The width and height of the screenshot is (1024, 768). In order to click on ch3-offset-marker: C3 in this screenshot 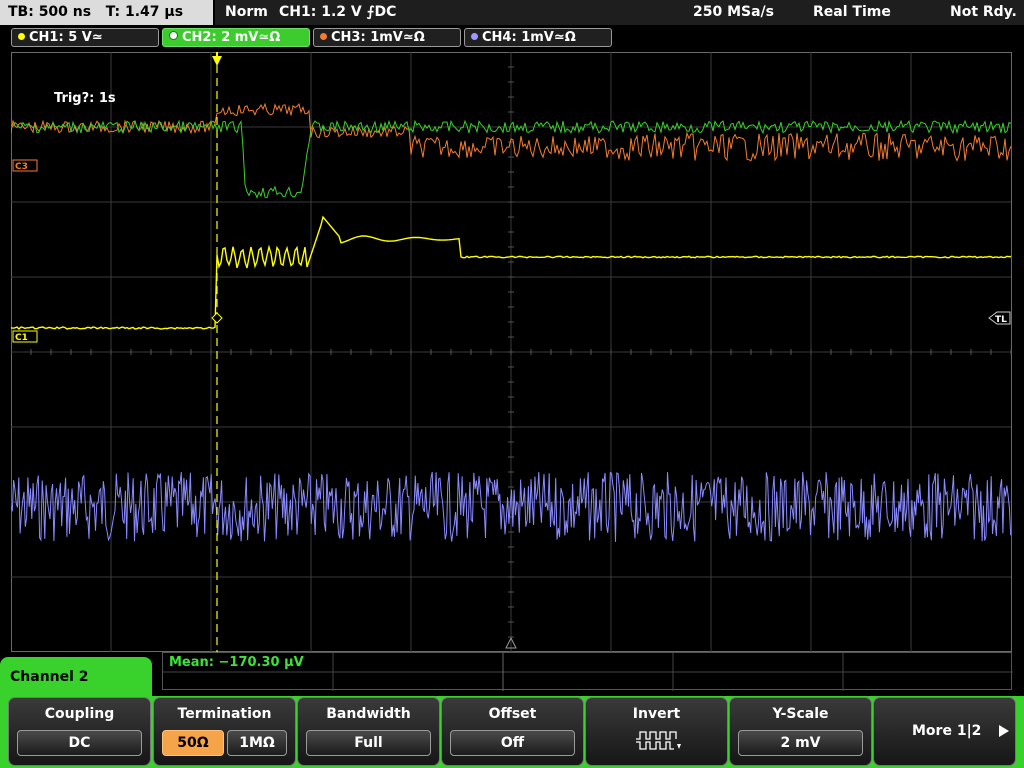, I will do `click(25, 165)`.